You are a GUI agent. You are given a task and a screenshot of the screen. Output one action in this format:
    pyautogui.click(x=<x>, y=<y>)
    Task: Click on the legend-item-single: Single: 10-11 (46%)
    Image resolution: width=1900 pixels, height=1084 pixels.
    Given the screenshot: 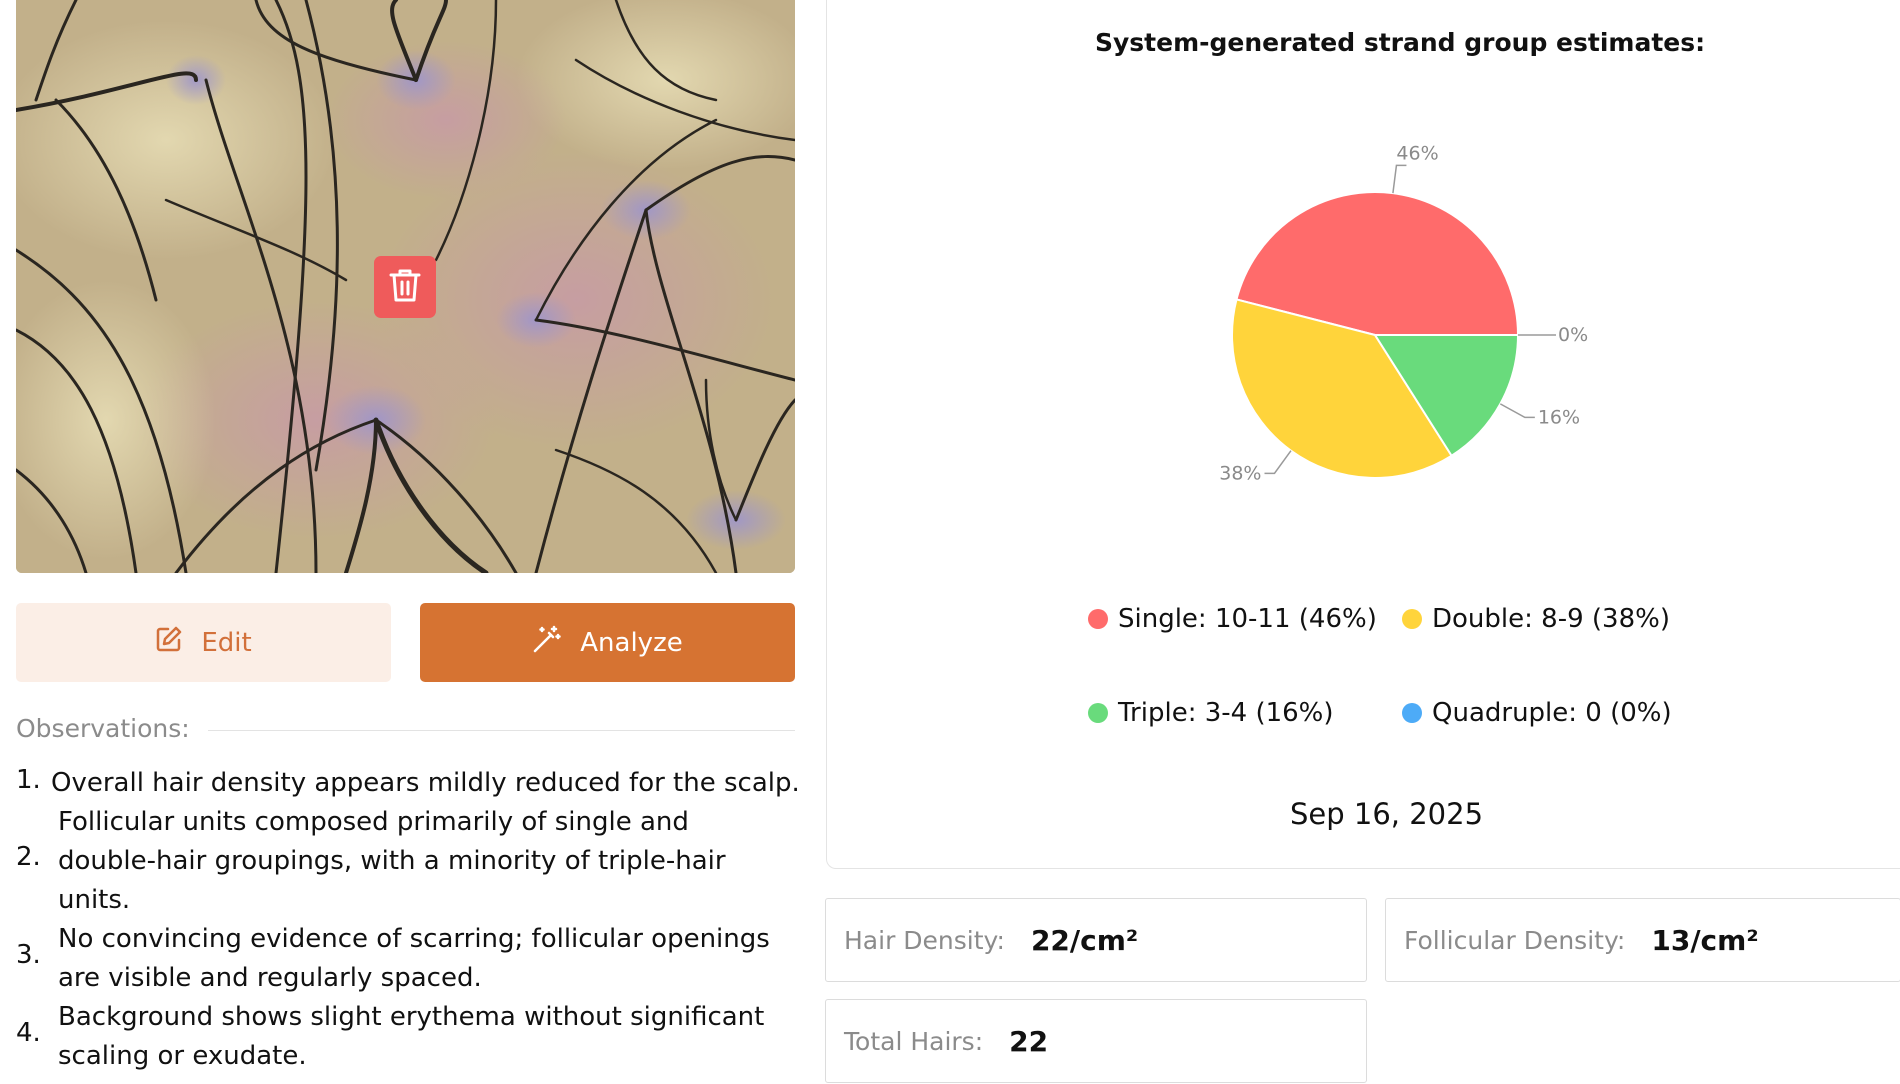 What is the action you would take?
    pyautogui.click(x=1232, y=619)
    